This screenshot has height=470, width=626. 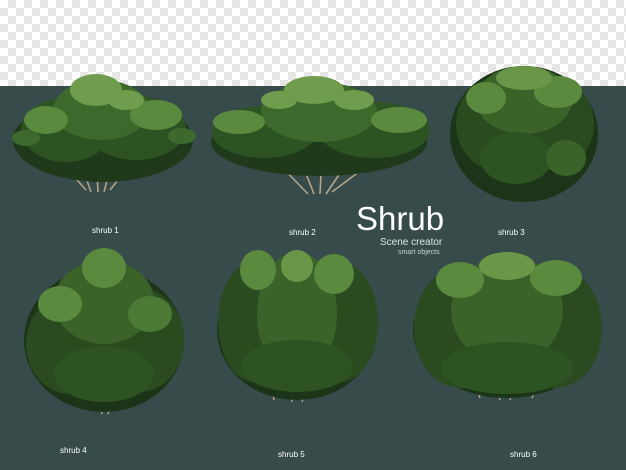 What do you see at coordinates (104, 331) in the screenshot?
I see `shrub-4-image` at bounding box center [104, 331].